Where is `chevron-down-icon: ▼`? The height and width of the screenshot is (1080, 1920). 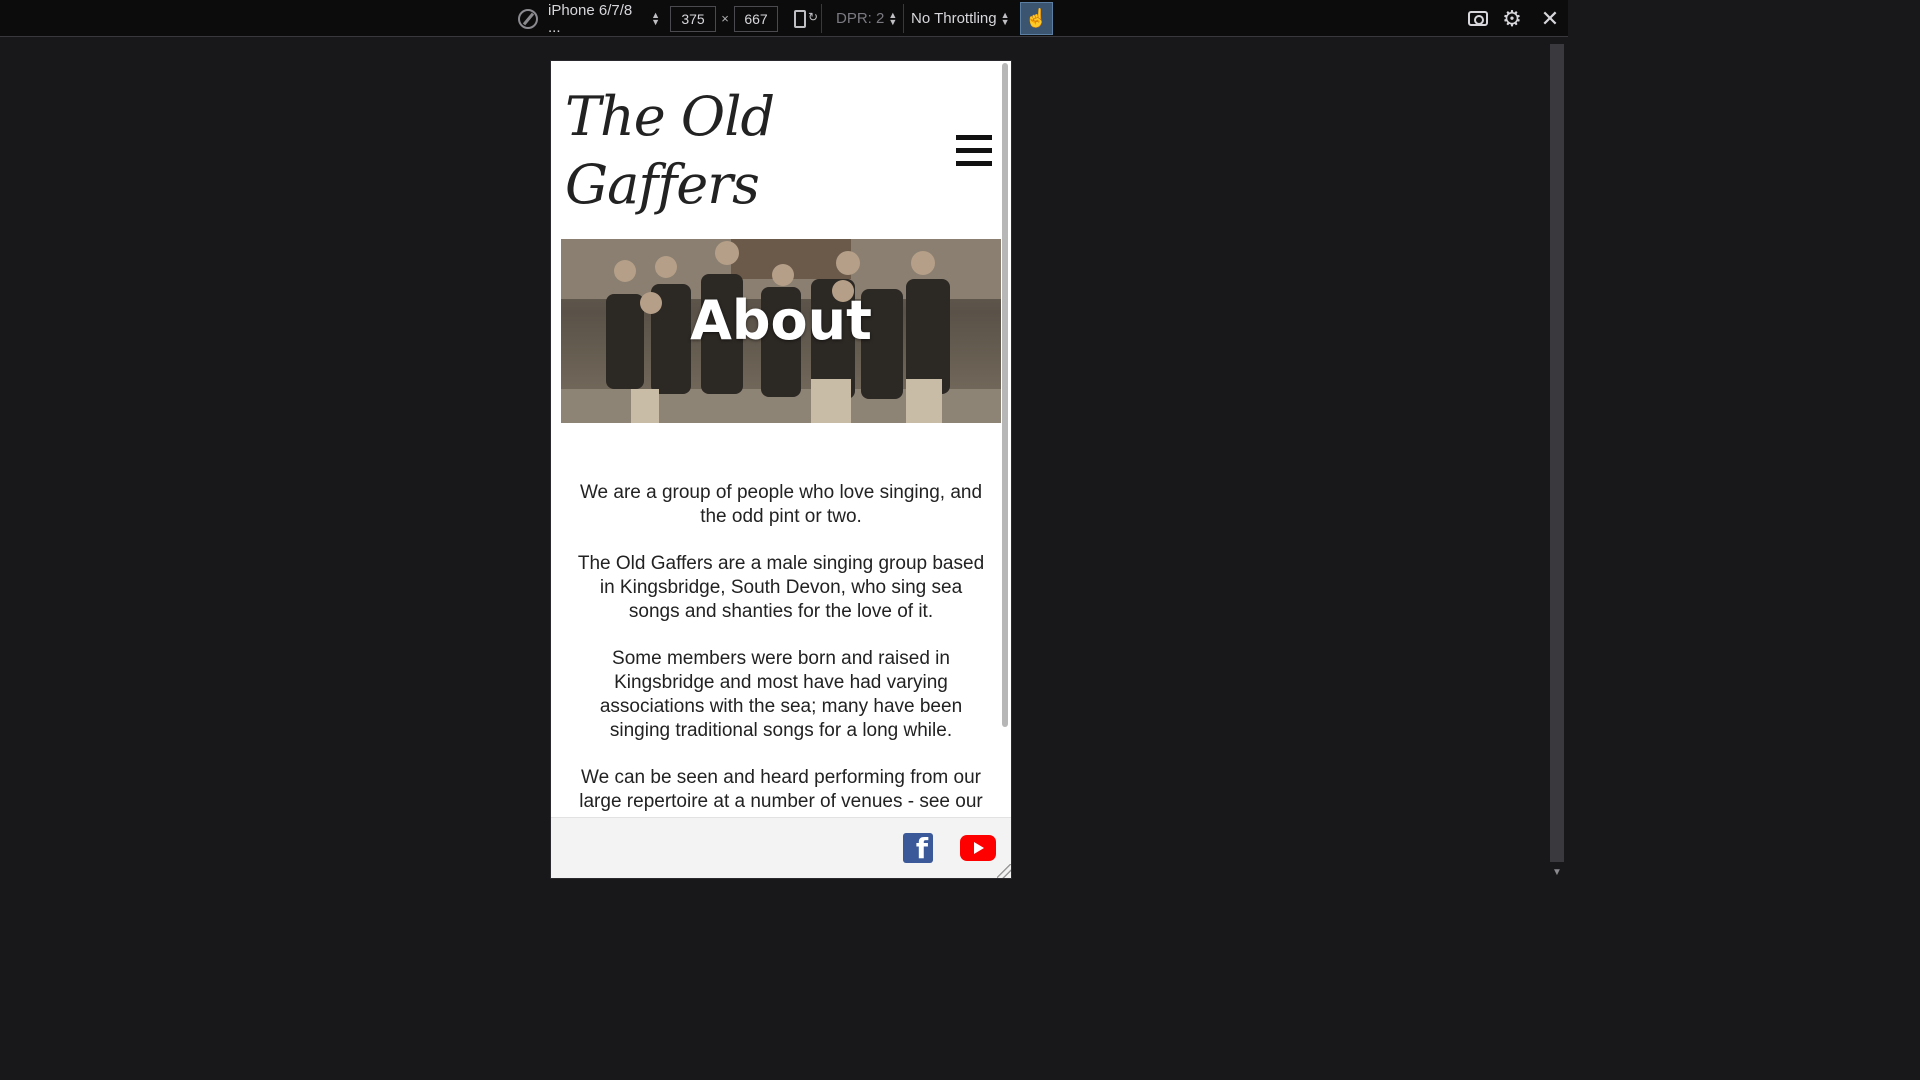 chevron-down-icon: ▼ is located at coordinates (1557, 872).